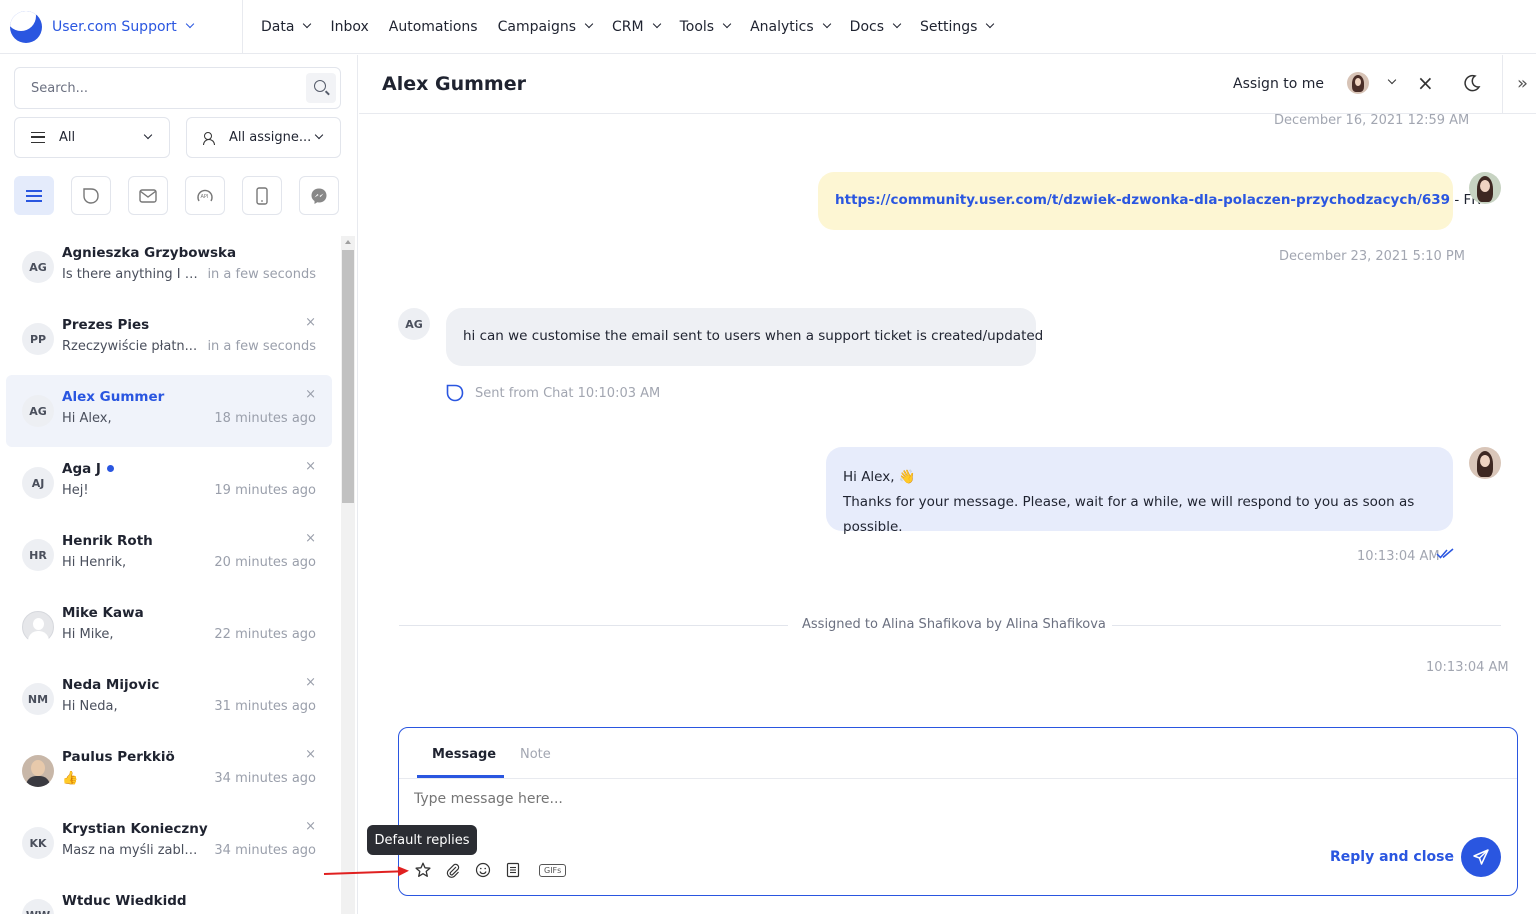 This screenshot has height=914, width=1536. I want to click on channel-chat-button, so click(91, 195).